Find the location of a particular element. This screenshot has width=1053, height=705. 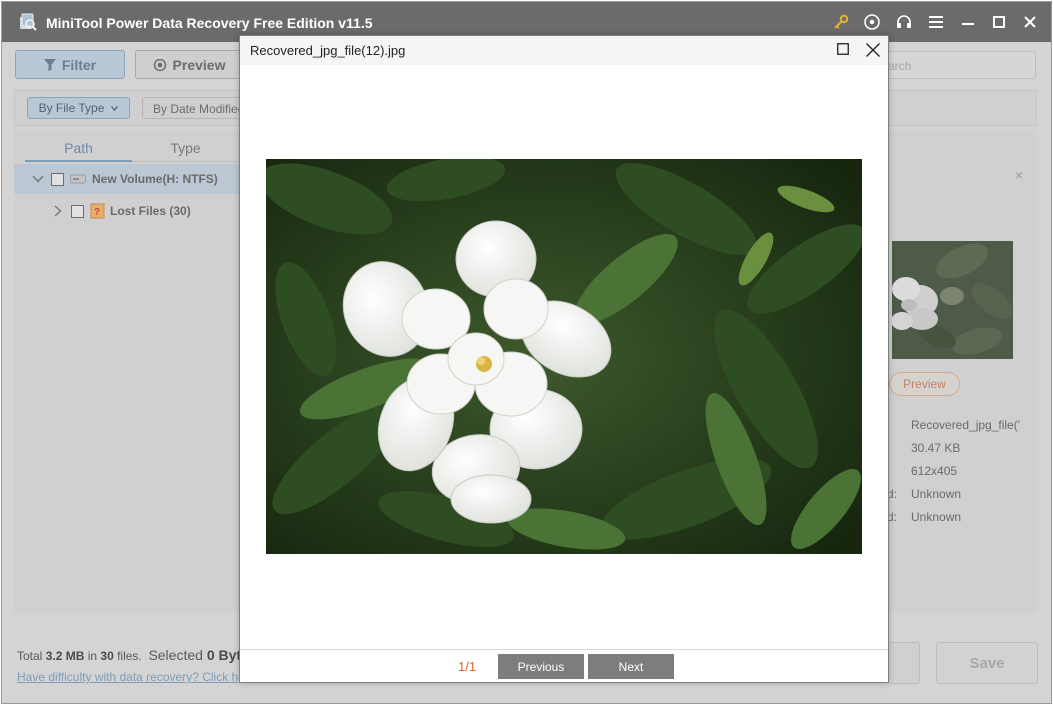

total-count: 30 is located at coordinates (107, 656).